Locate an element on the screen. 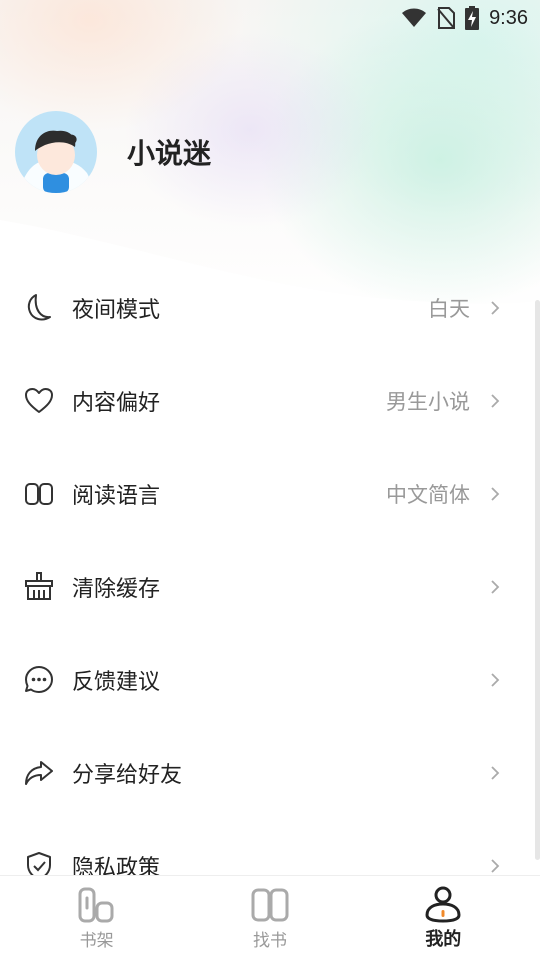  no-sim-icon is located at coordinates (446, 18).